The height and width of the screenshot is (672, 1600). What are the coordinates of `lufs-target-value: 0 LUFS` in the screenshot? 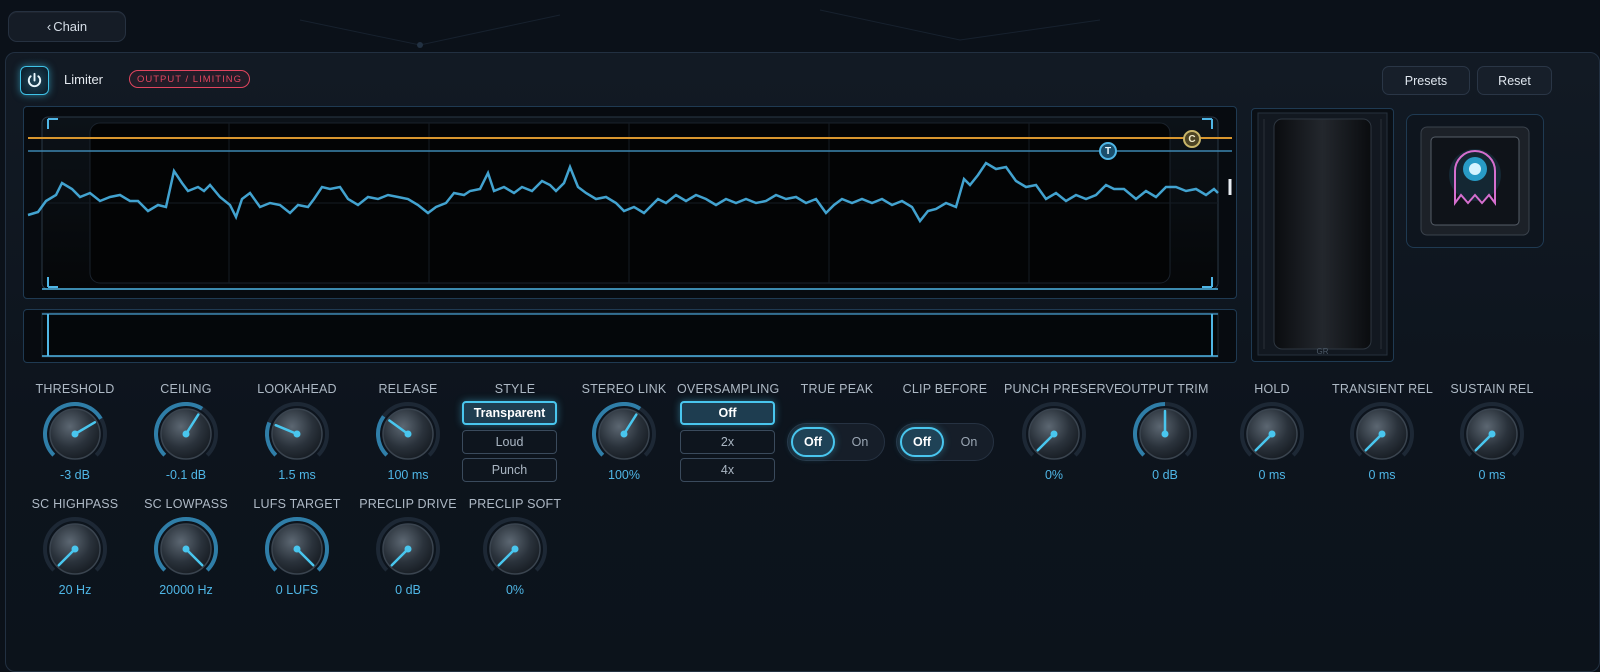 It's located at (297, 590).